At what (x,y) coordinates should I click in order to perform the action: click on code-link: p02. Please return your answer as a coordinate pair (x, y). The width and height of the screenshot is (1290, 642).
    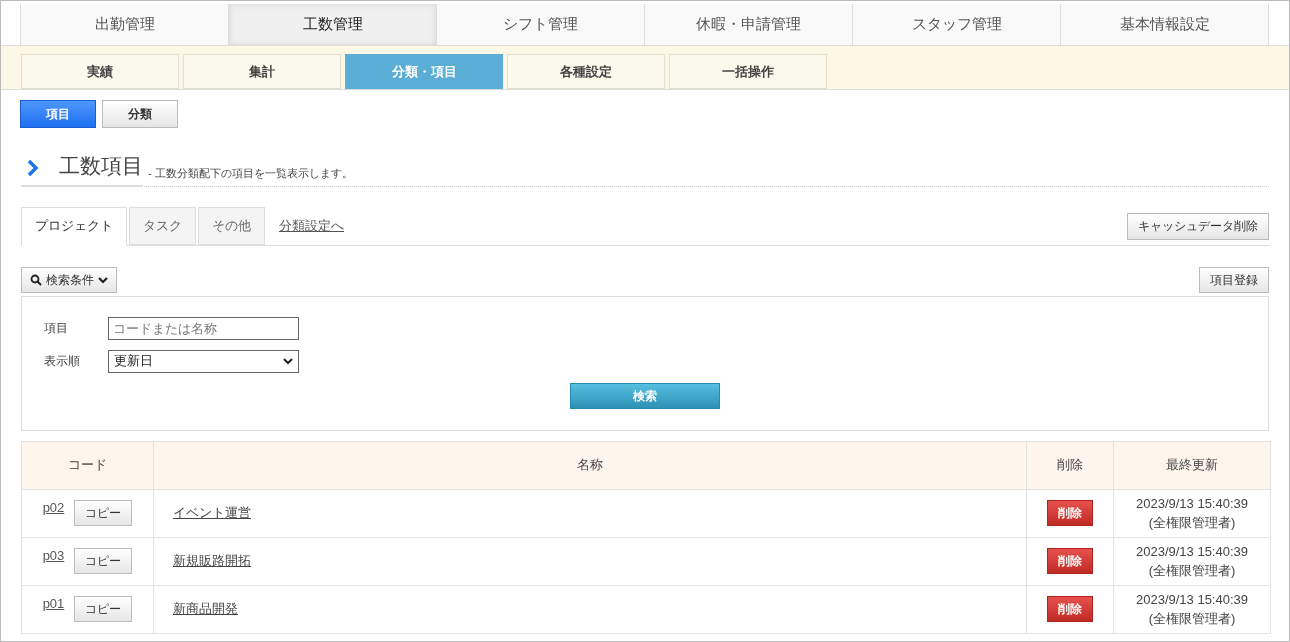
    Looking at the image, I should click on (53, 508).